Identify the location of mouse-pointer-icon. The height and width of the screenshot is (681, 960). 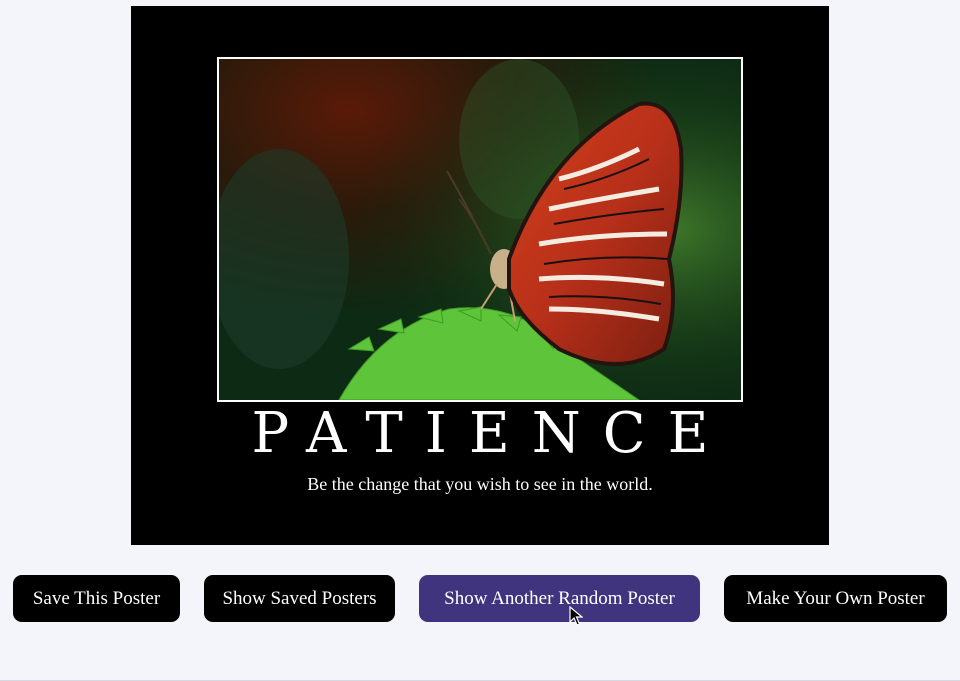
(576, 616).